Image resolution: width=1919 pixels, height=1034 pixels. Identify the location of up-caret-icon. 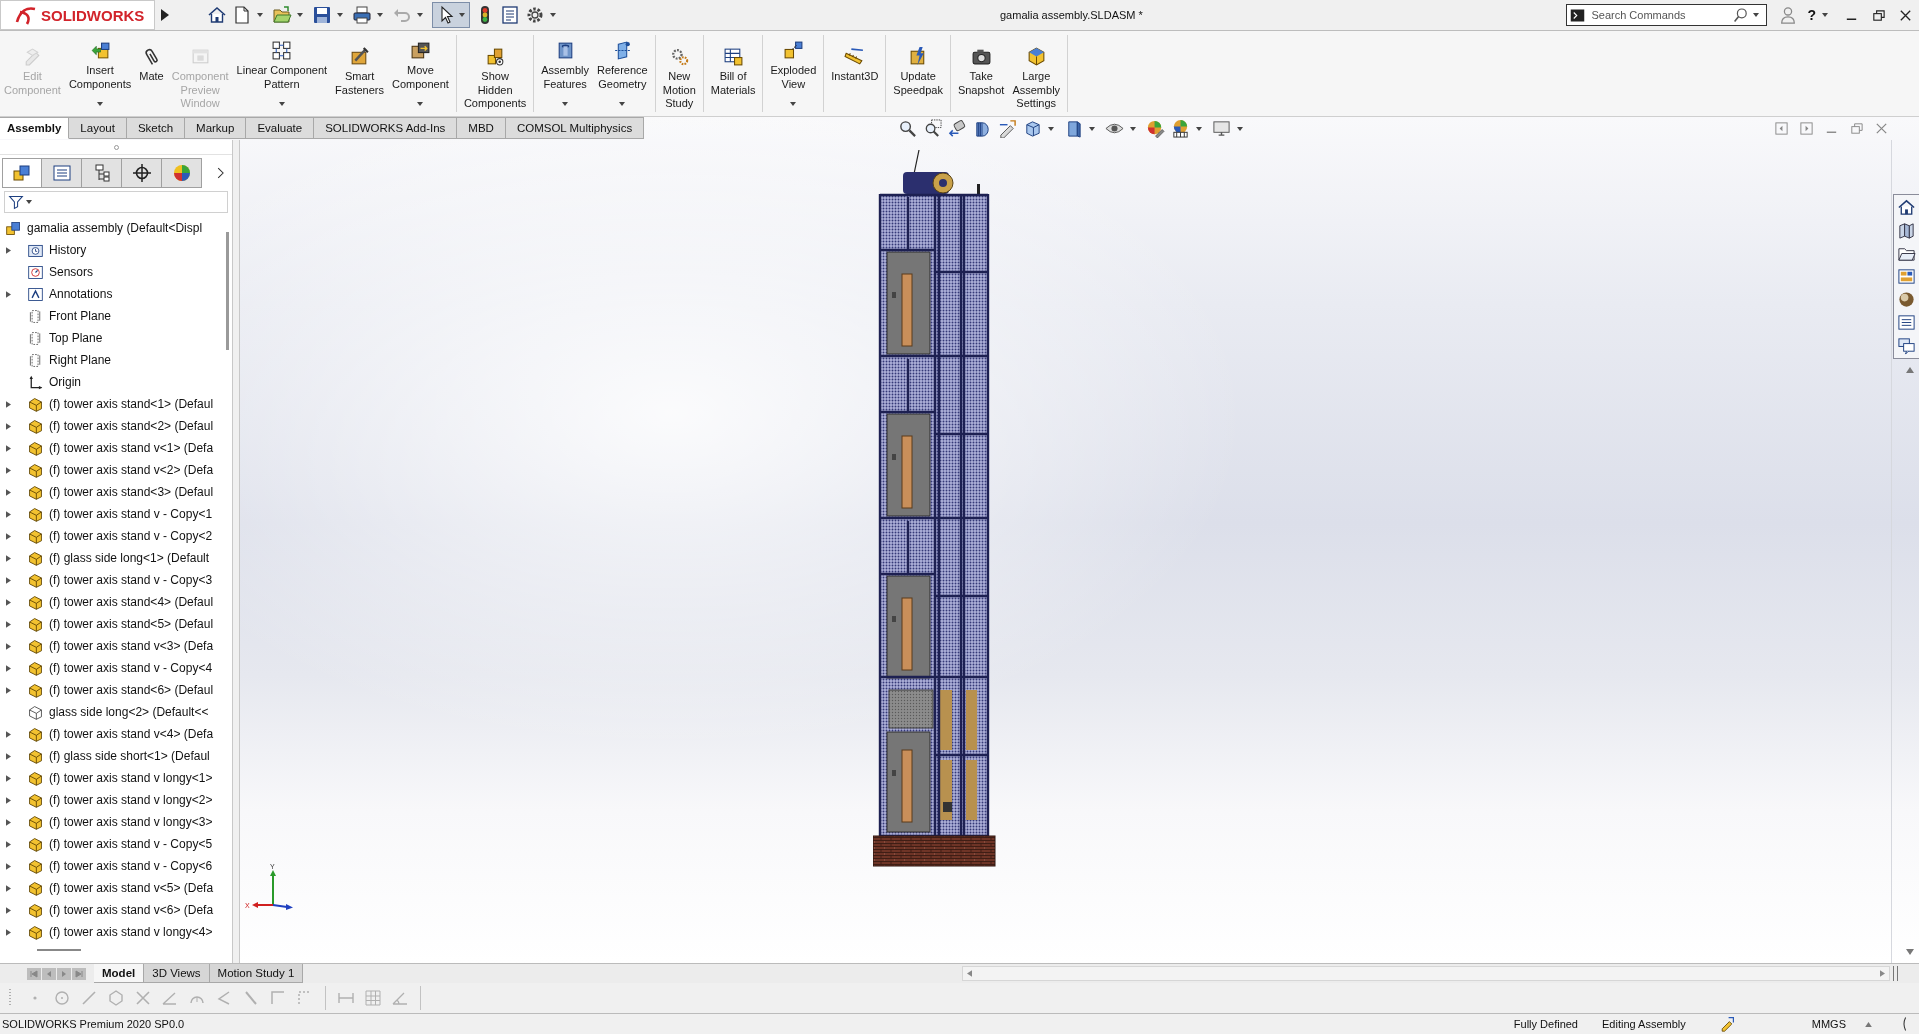
(1868, 1024).